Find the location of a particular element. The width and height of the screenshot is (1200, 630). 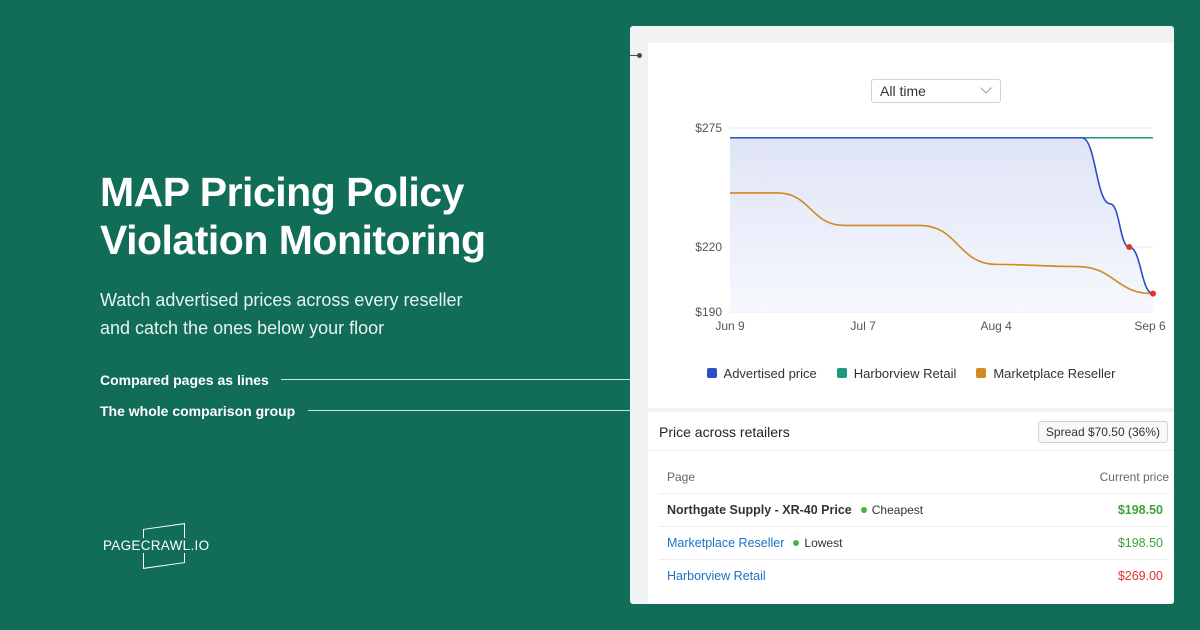

logo-text: PAGECRAWL.IO is located at coordinates (157, 545).